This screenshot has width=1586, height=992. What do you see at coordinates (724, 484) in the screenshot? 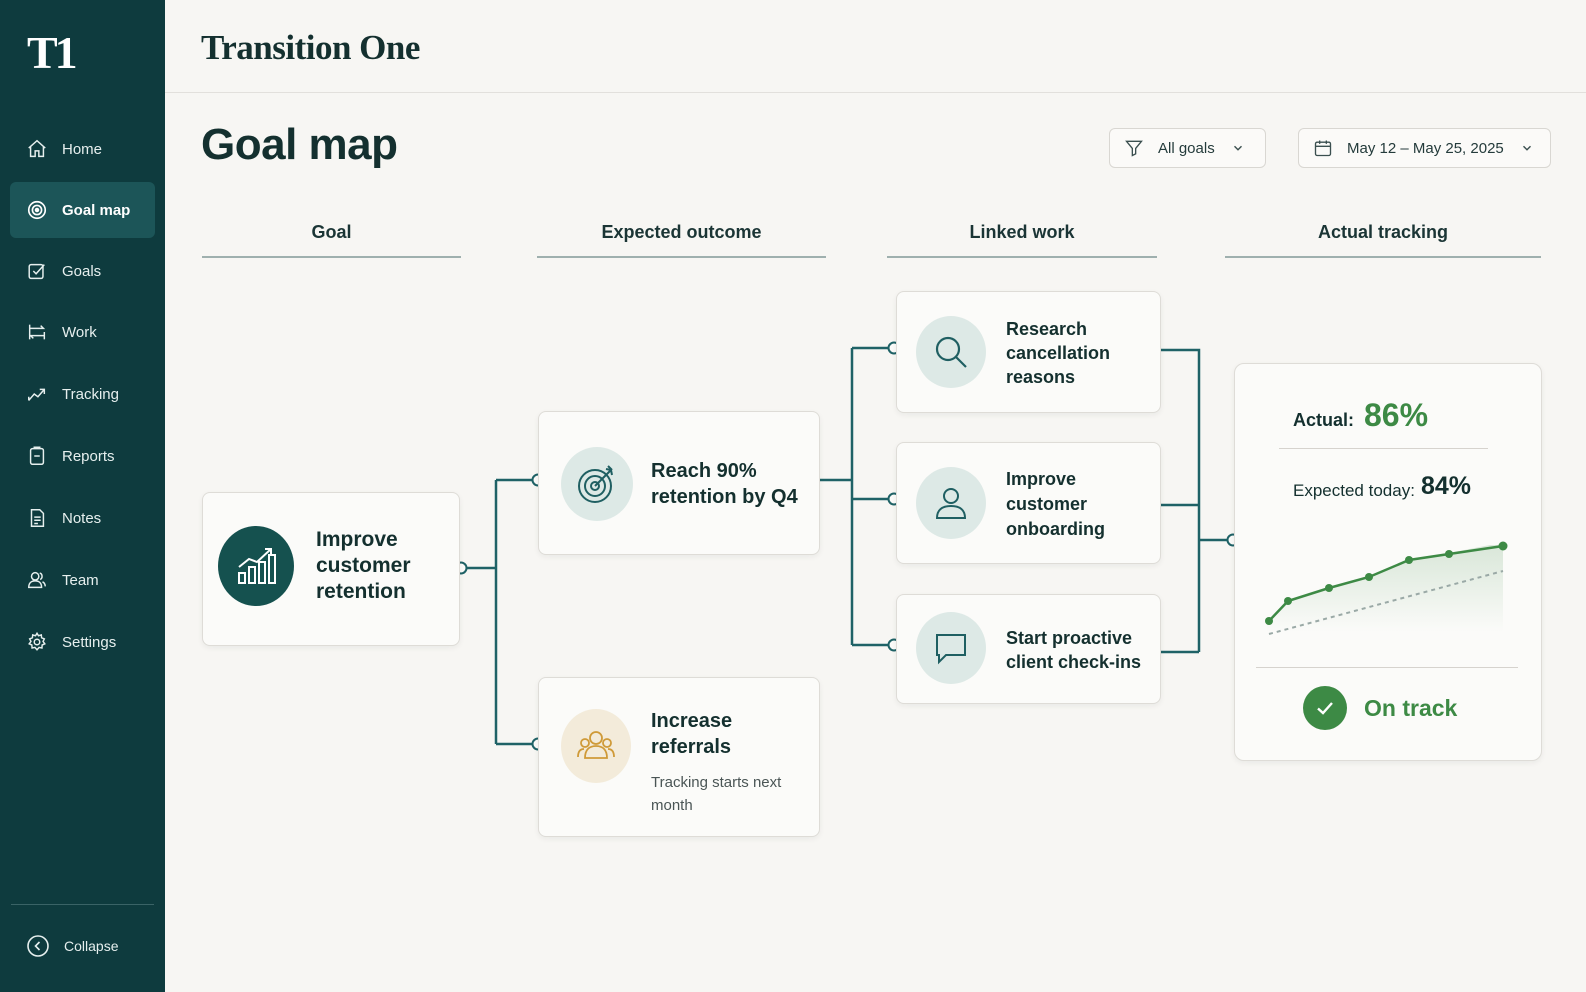
I see `outcome-title: Reach 90% retention by Q4` at bounding box center [724, 484].